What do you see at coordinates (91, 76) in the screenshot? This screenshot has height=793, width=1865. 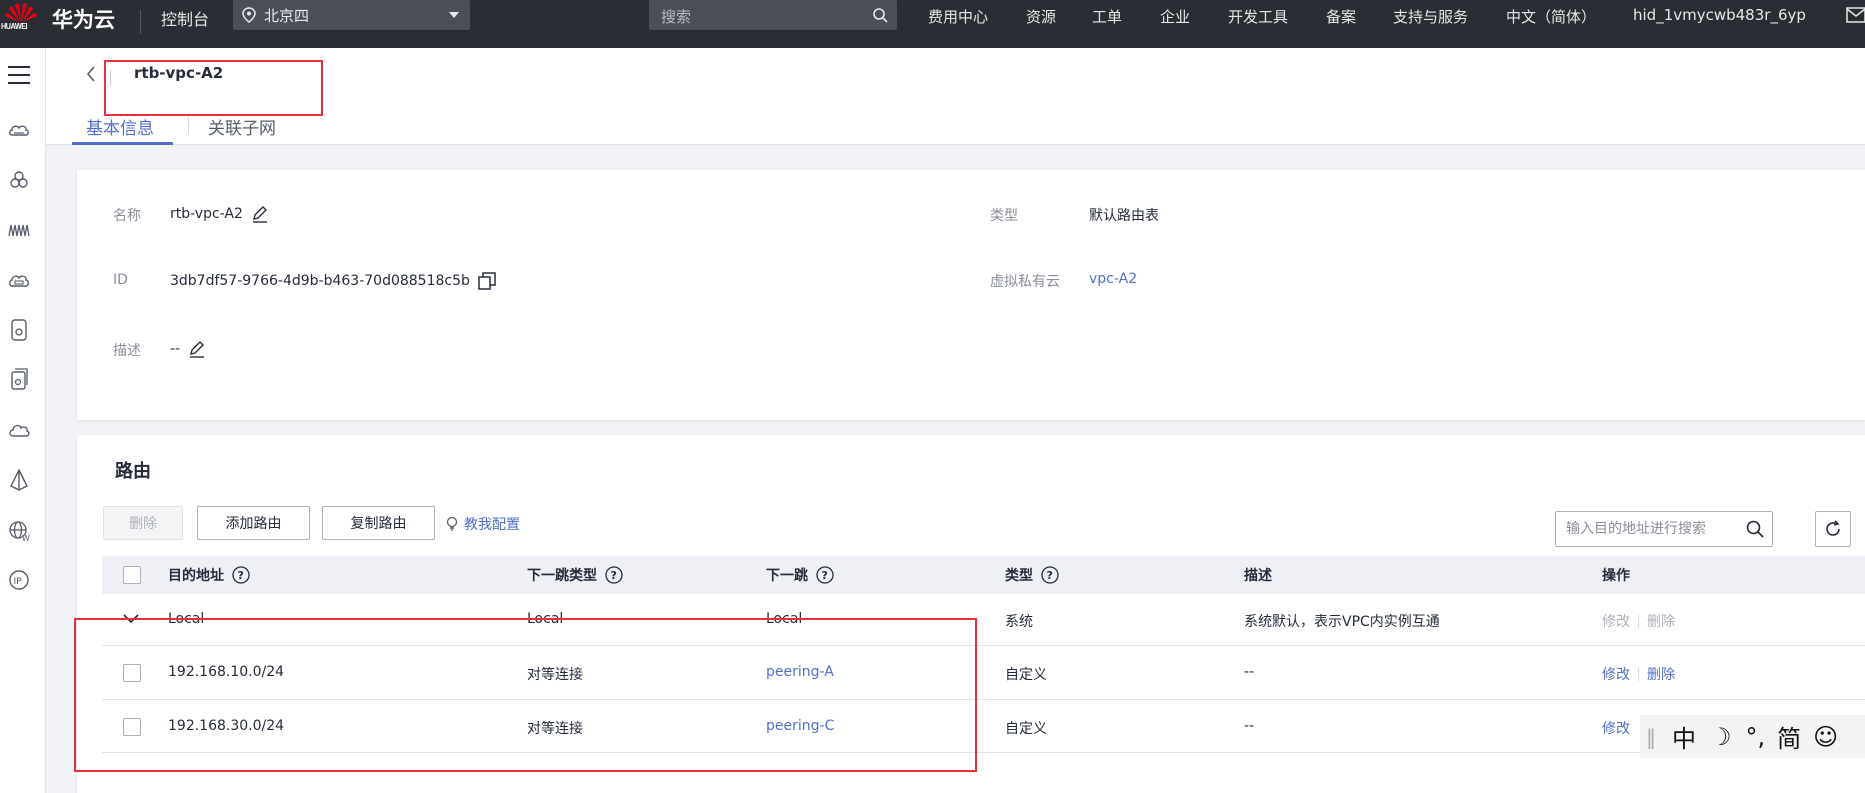 I see `back-icon` at bounding box center [91, 76].